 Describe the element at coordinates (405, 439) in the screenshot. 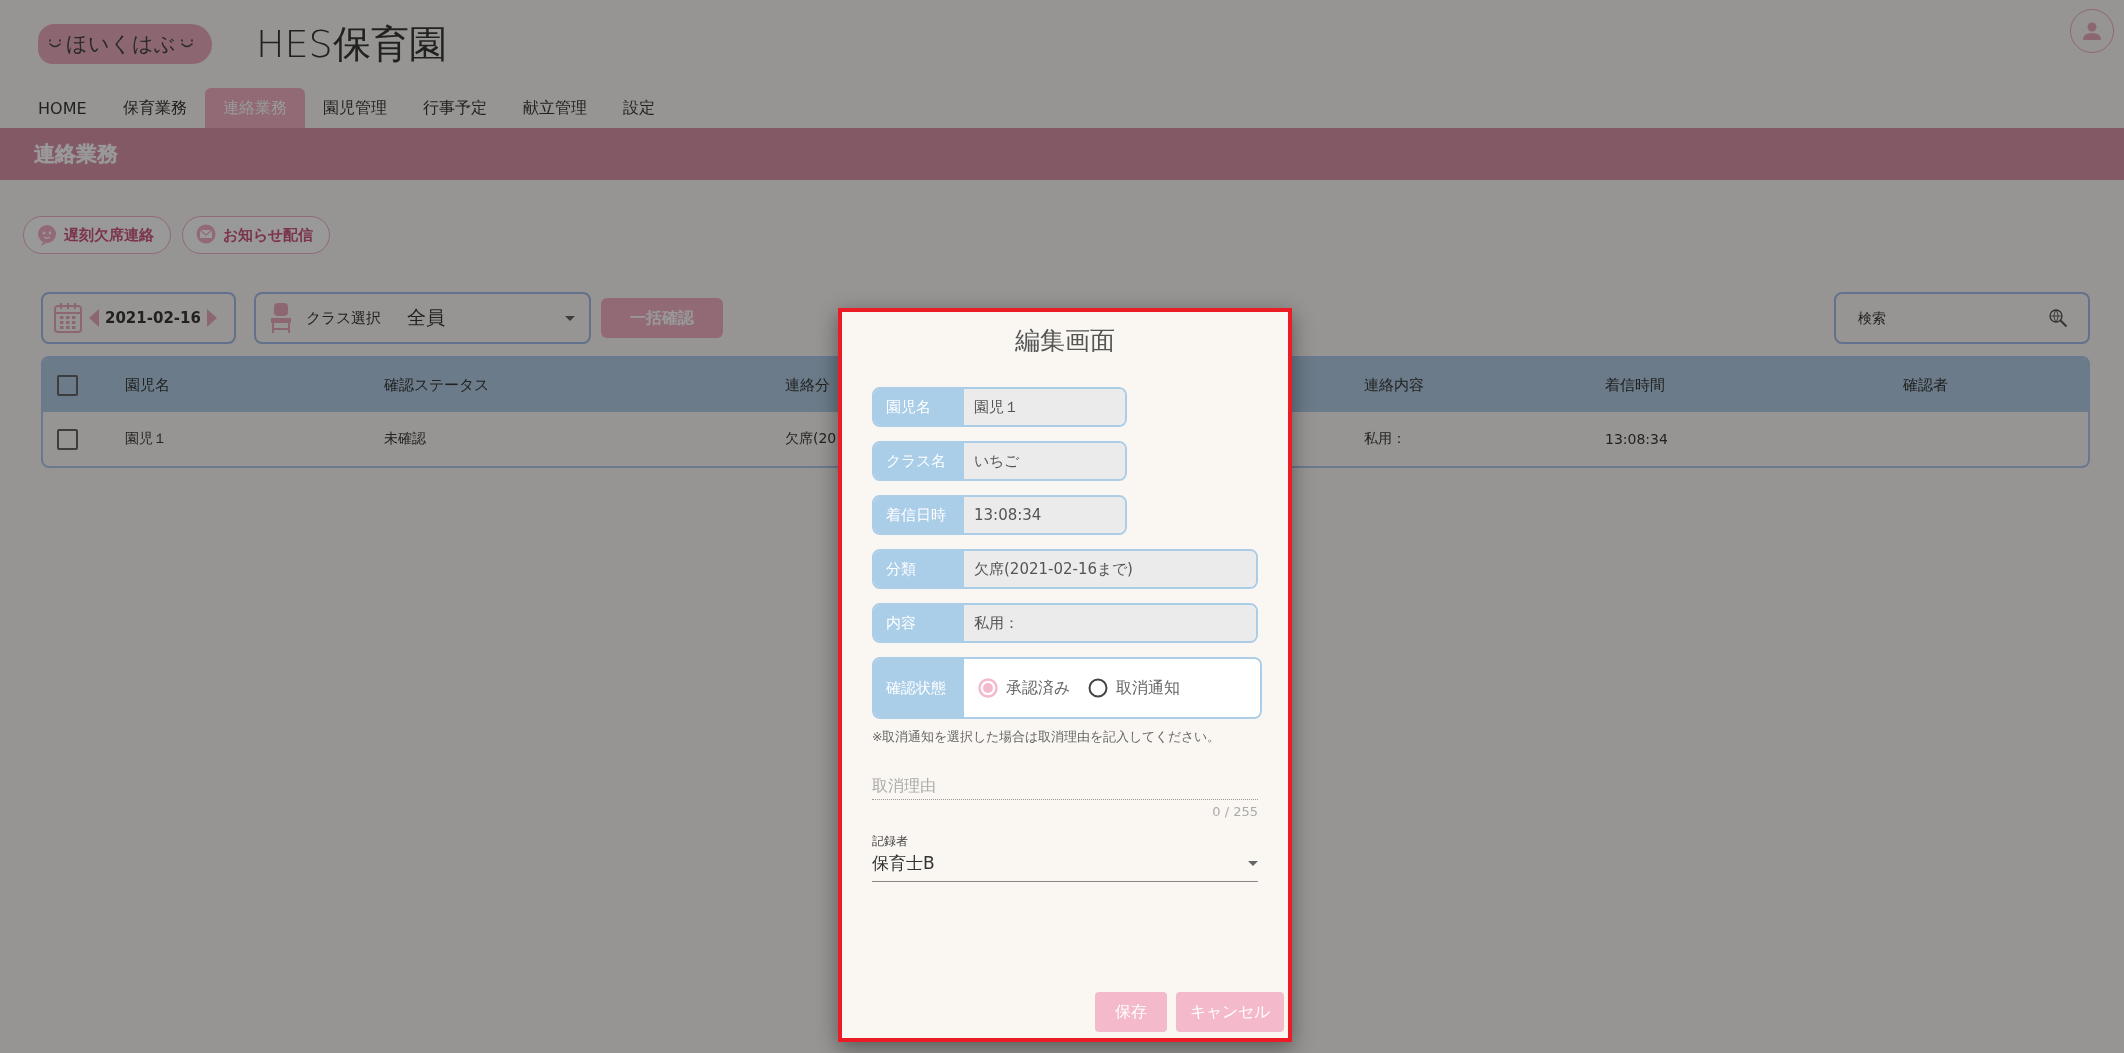

I see `table-cell-text: 未確認` at that location.